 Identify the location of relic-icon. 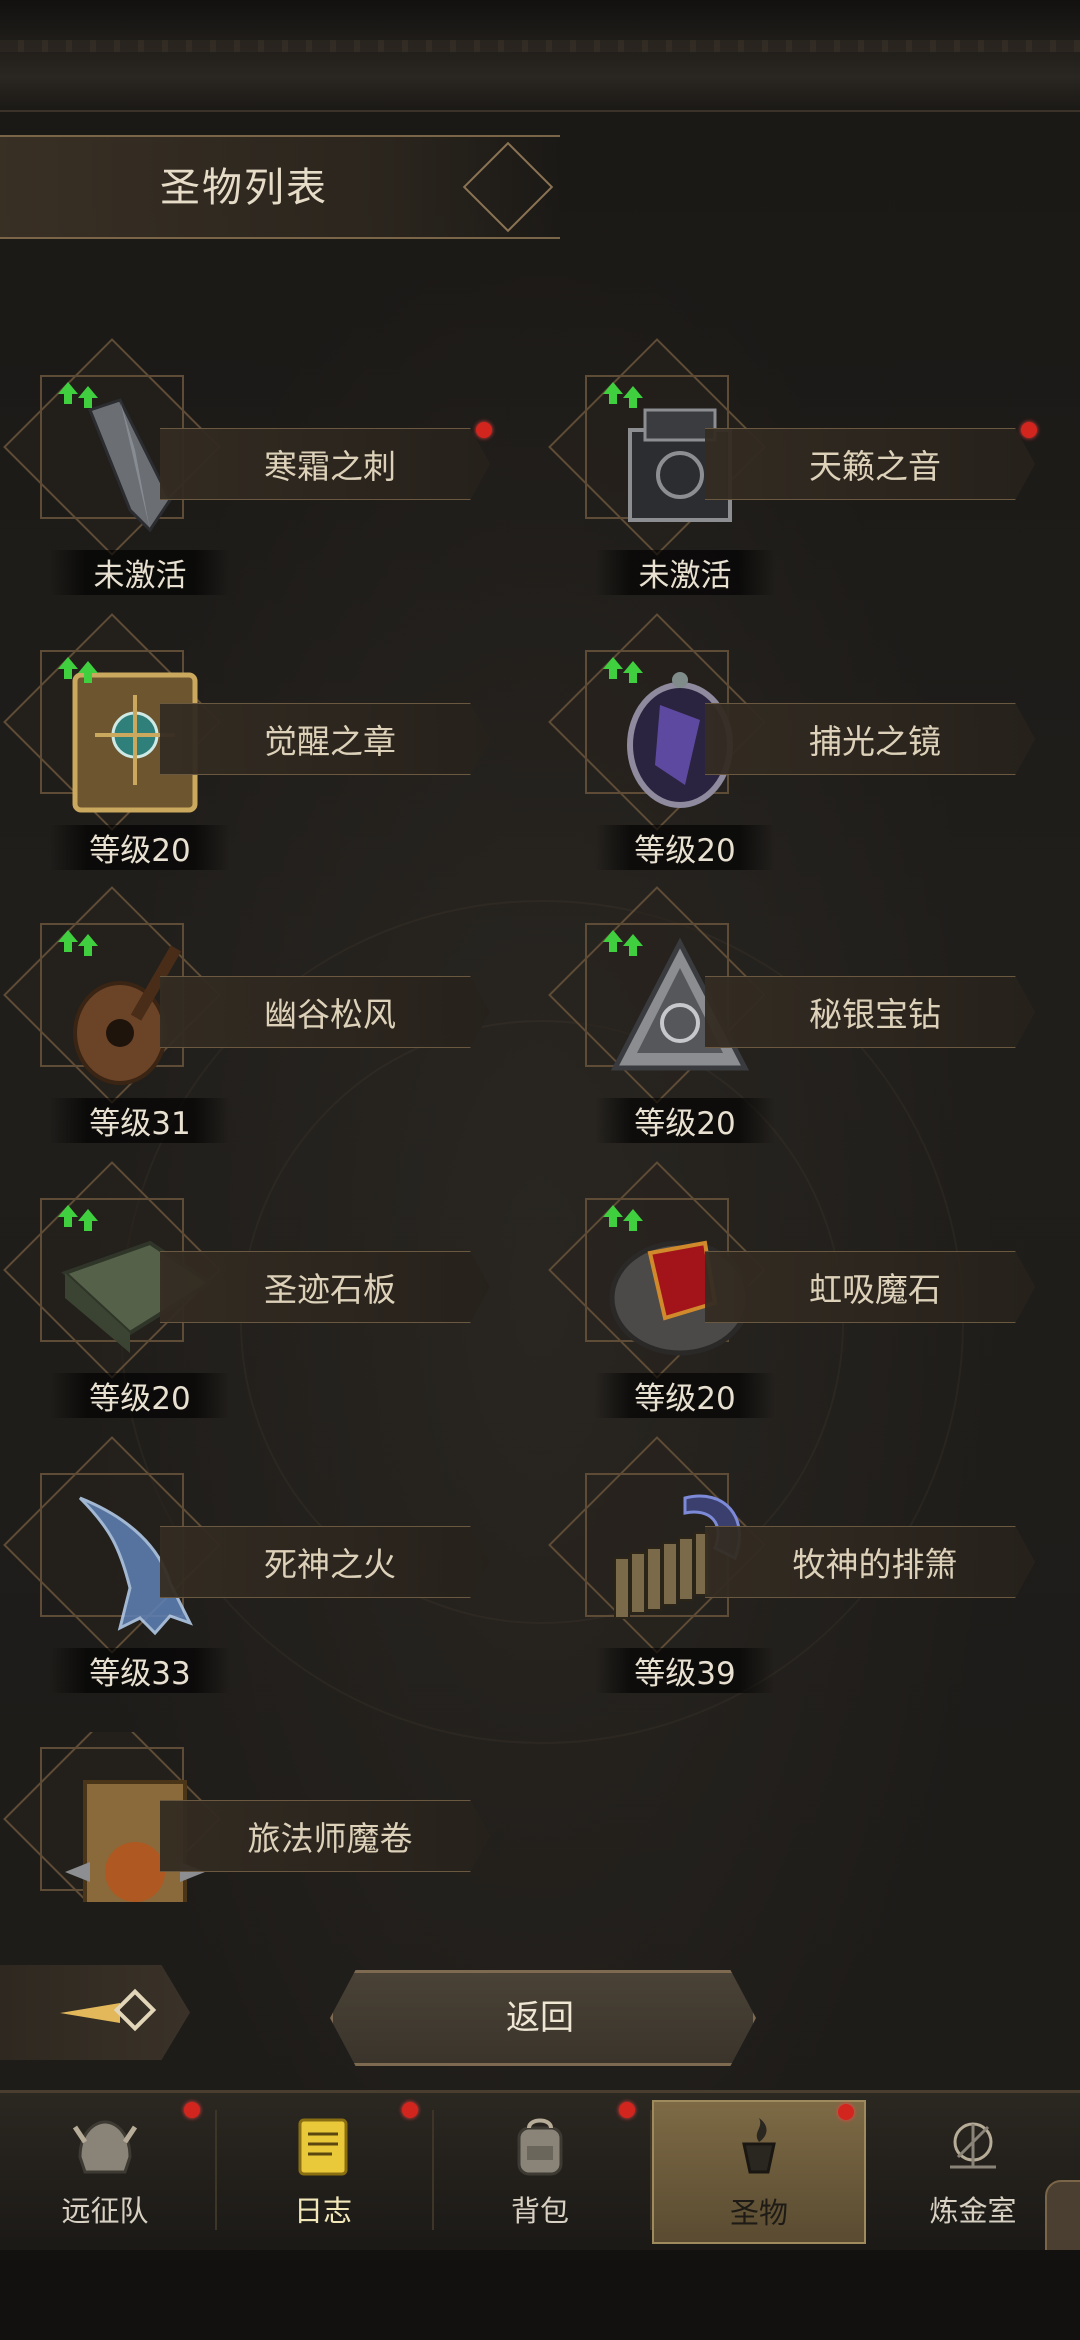
(759, 2146).